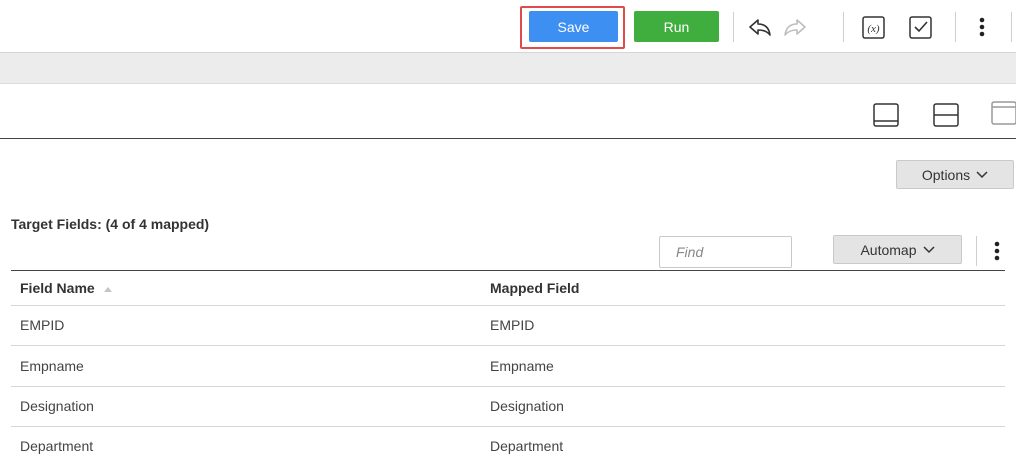 The image size is (1016, 460). I want to click on column-header-label: Field Name, so click(57, 288).